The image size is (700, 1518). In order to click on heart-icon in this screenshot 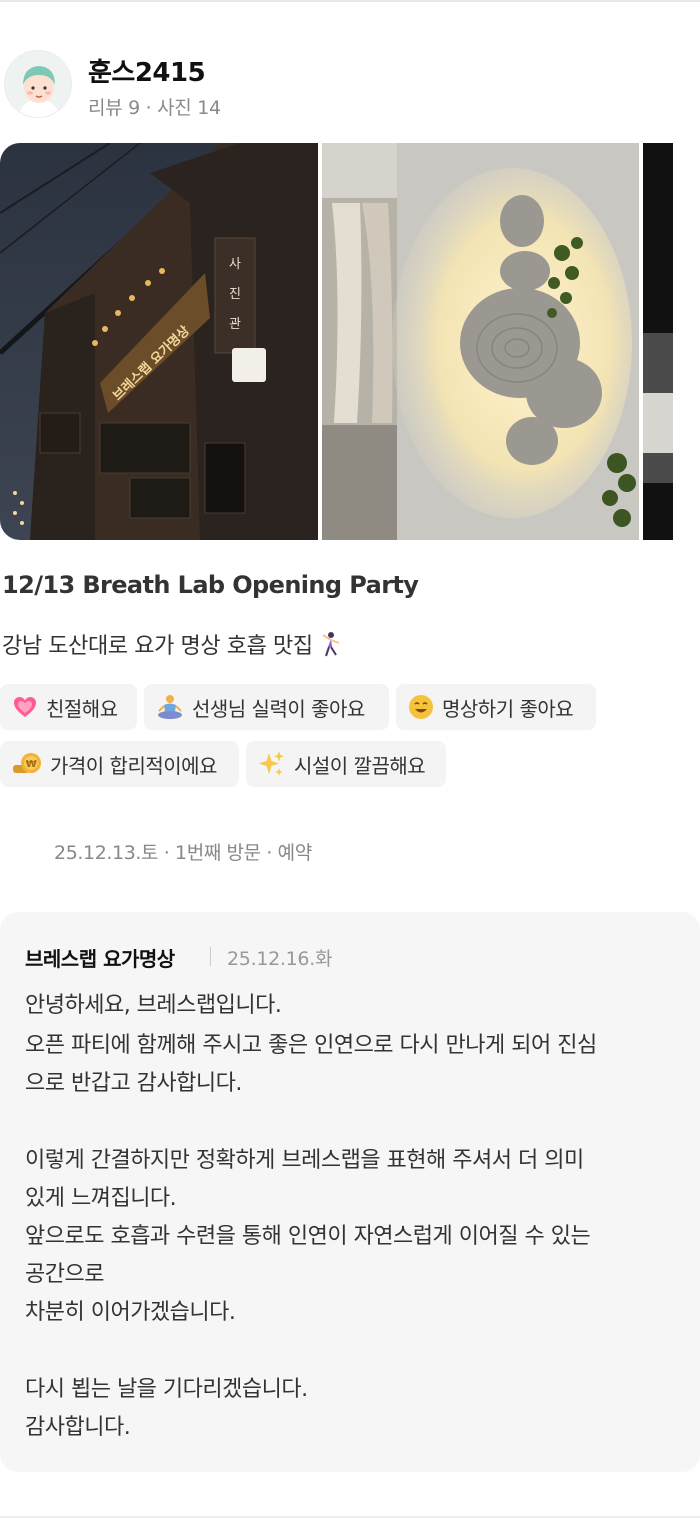, I will do `click(25, 707)`.